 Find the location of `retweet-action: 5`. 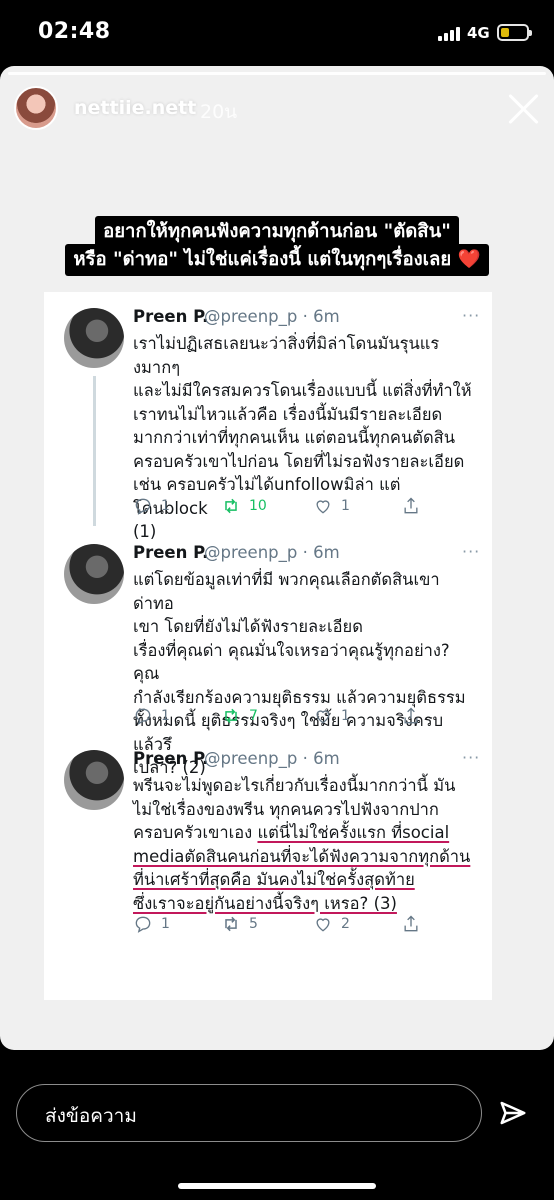

retweet-action: 5 is located at coordinates (239, 924).